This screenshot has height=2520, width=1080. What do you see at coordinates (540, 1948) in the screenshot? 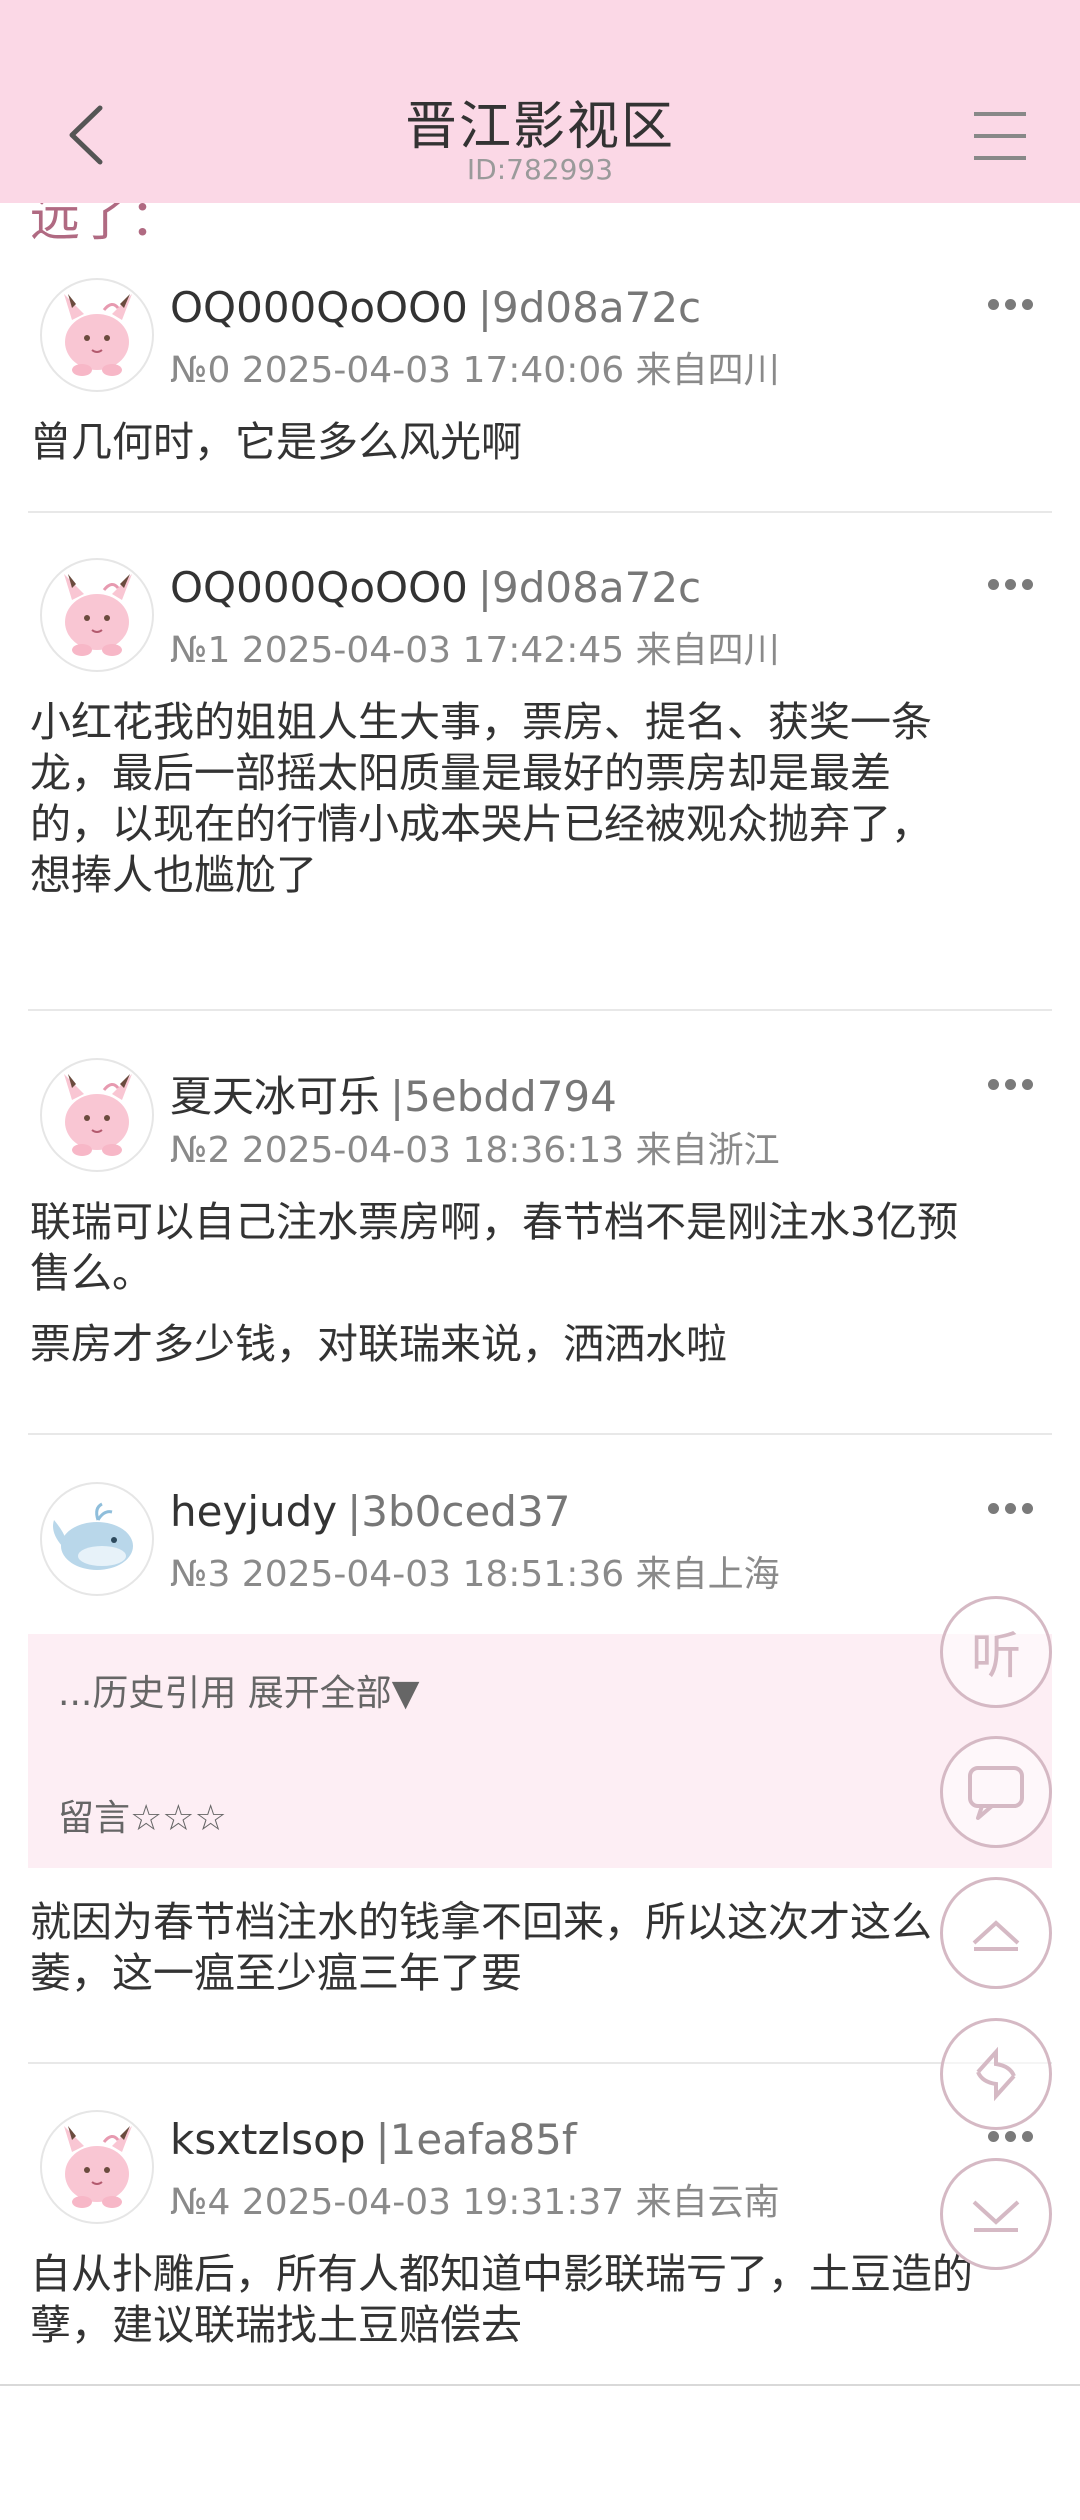
I see `post-content: 就因为春节档注水的钱拿不回来，所以这次才这么 萎，这一瘟至少瘟三年了要` at bounding box center [540, 1948].